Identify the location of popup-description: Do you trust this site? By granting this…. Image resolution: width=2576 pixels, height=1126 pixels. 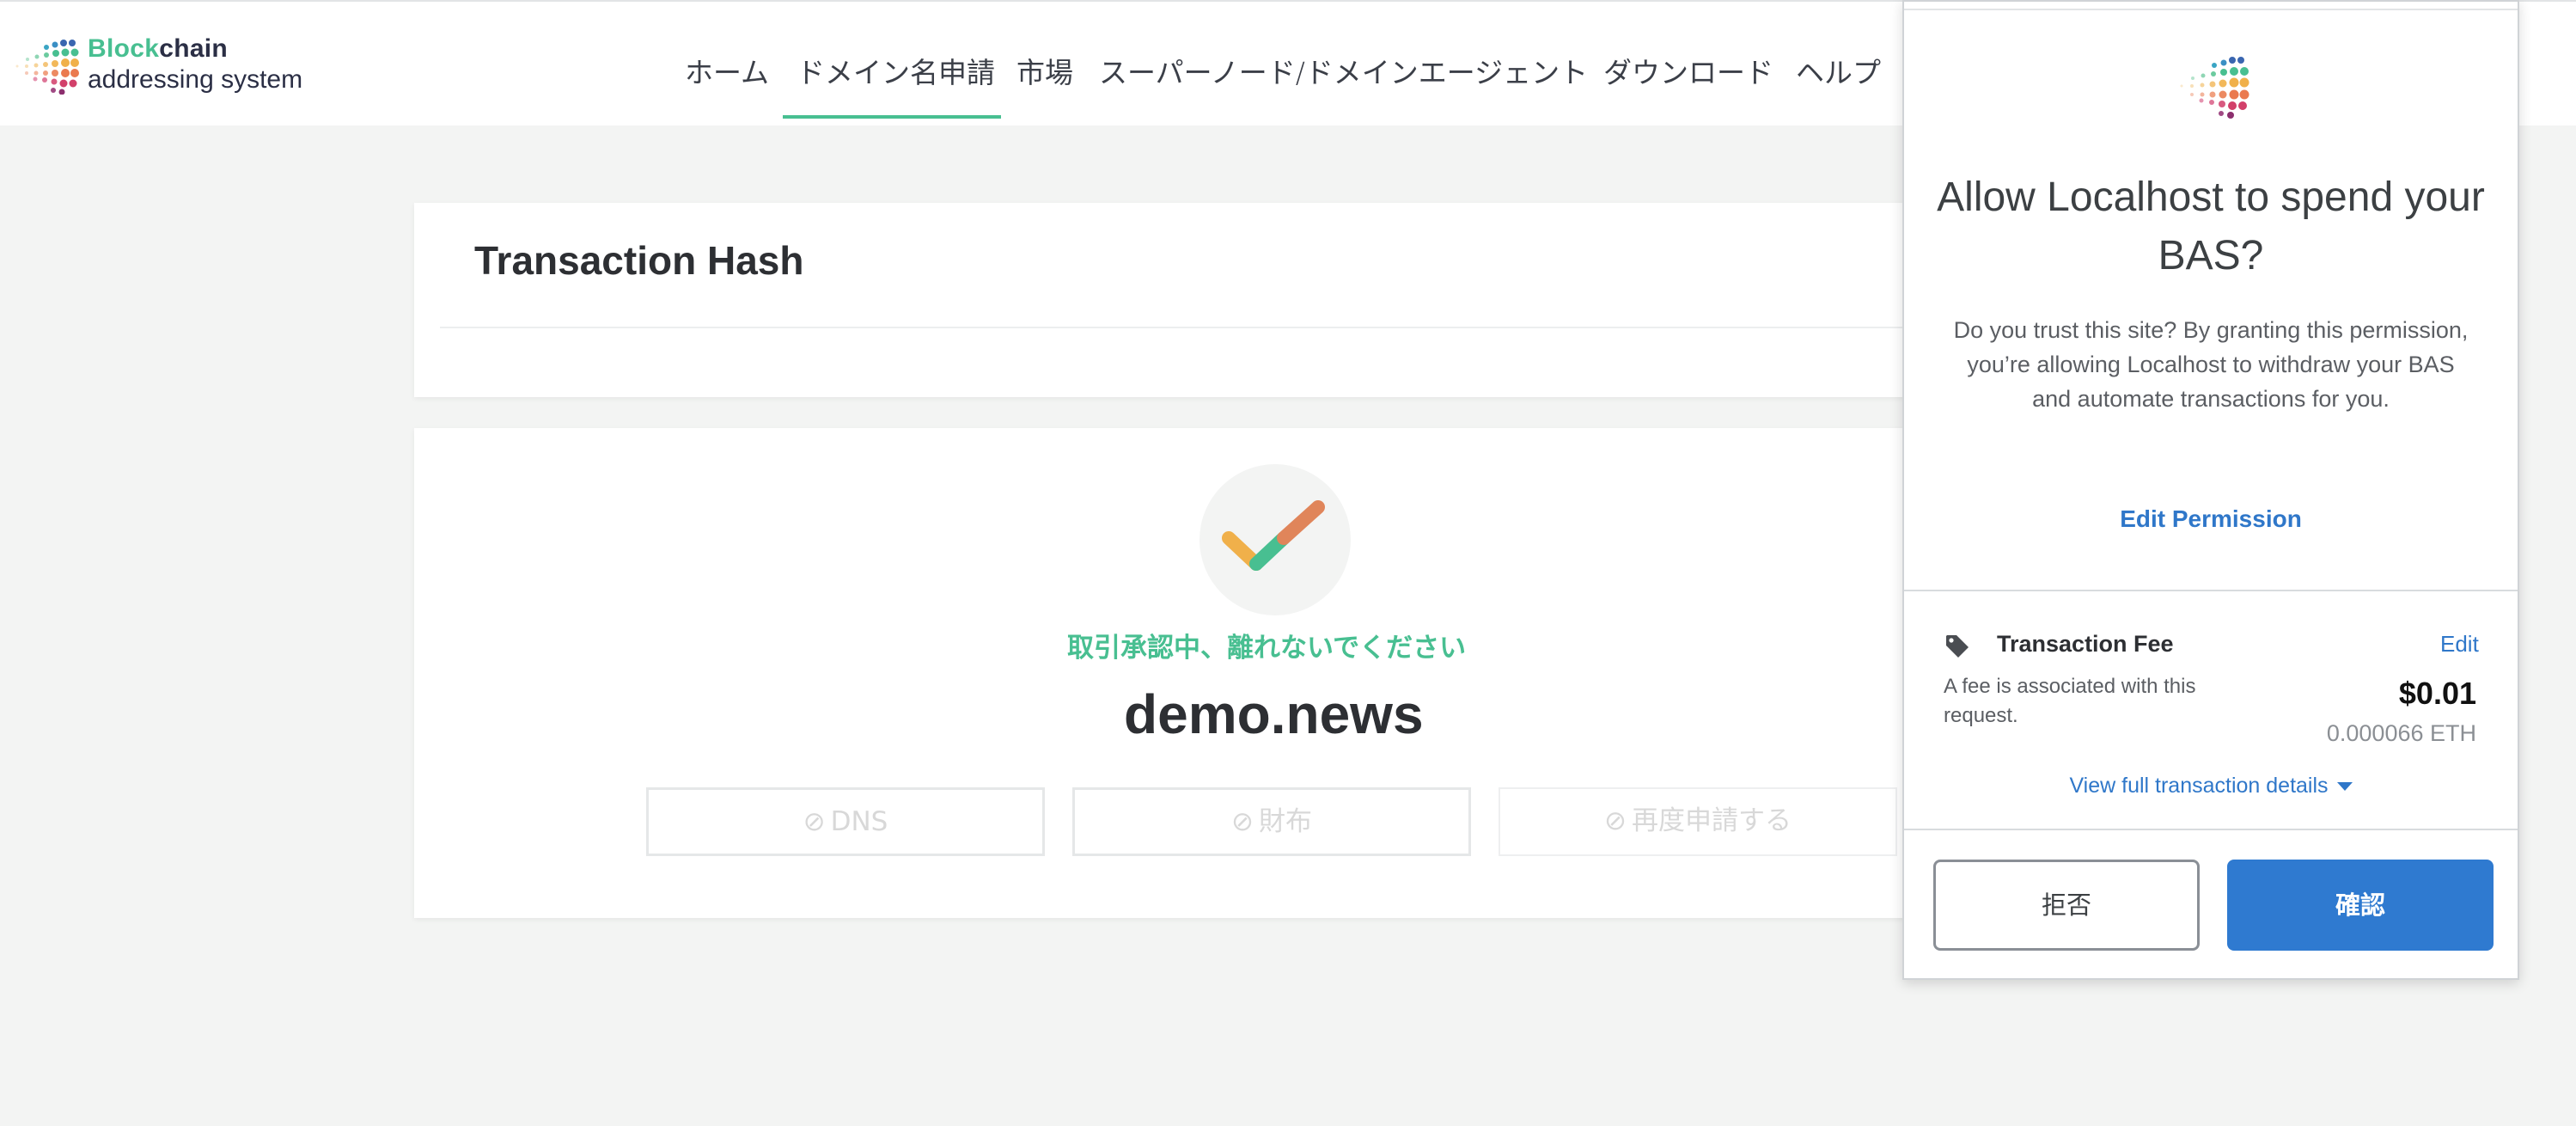
(2211, 364).